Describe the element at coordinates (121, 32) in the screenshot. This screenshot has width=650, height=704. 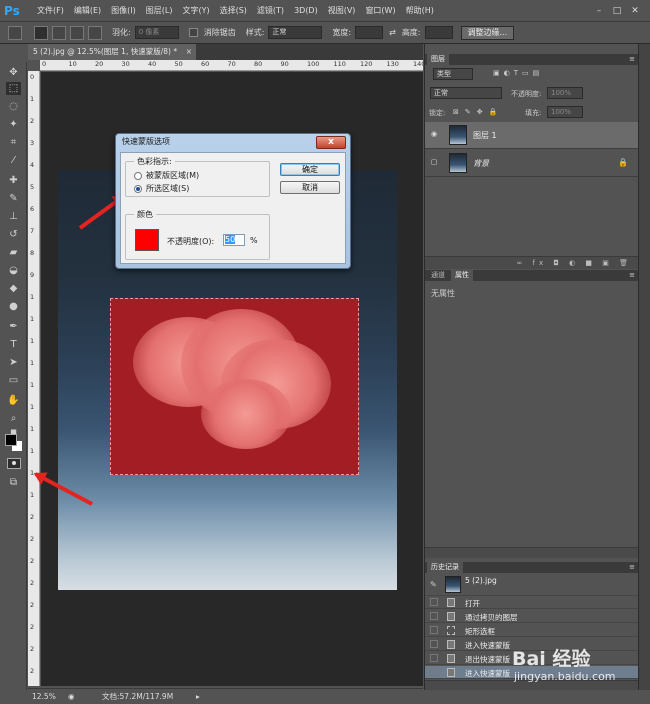
I see `feather-label: 羽化:` at that location.